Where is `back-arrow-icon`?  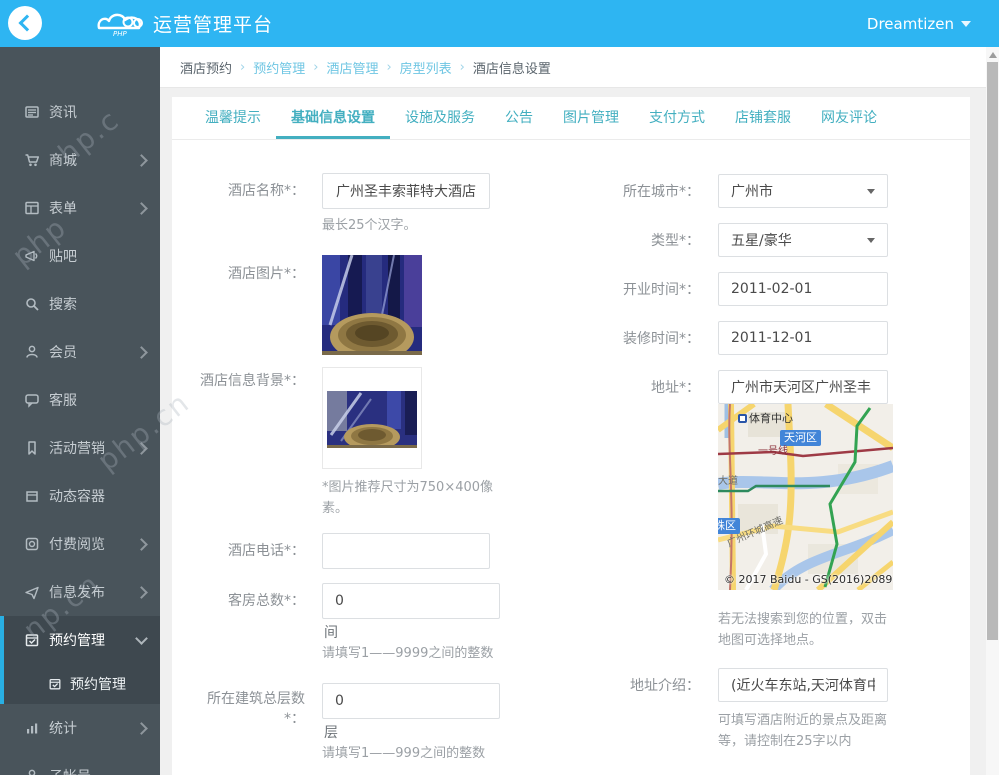 back-arrow-icon is located at coordinates (26, 23).